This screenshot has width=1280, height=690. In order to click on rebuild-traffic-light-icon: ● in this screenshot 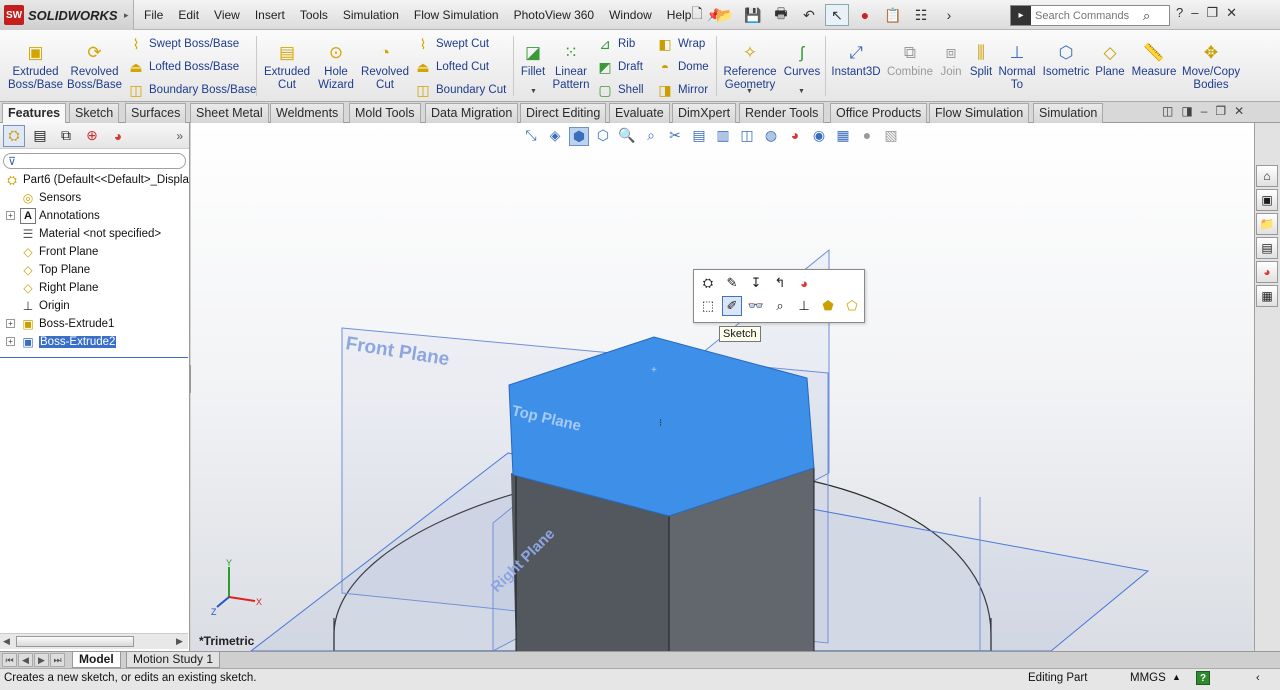, I will do `click(865, 15)`.